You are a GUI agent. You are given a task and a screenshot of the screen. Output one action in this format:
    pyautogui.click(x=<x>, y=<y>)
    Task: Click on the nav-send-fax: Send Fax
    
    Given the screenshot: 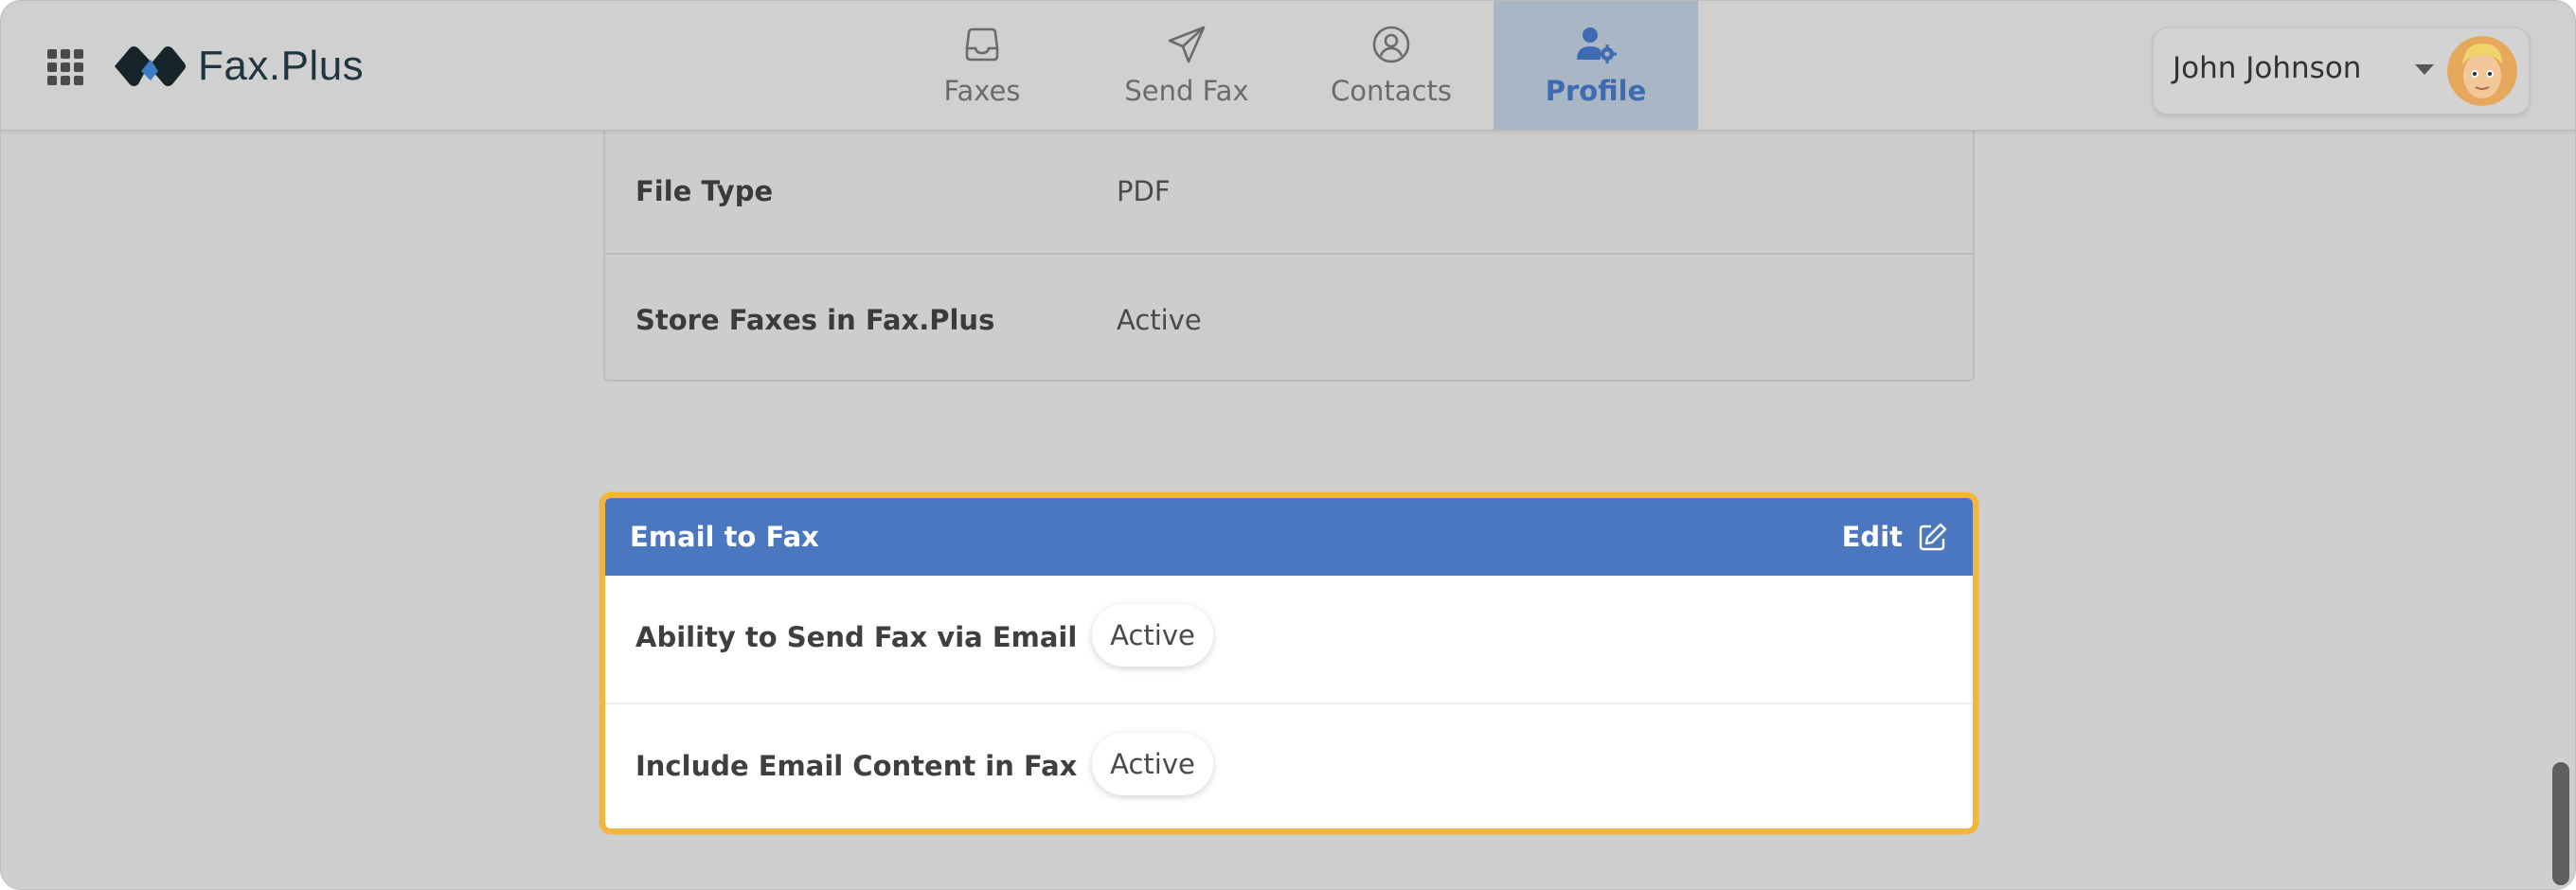 What is the action you would take?
    pyautogui.click(x=1186, y=65)
    